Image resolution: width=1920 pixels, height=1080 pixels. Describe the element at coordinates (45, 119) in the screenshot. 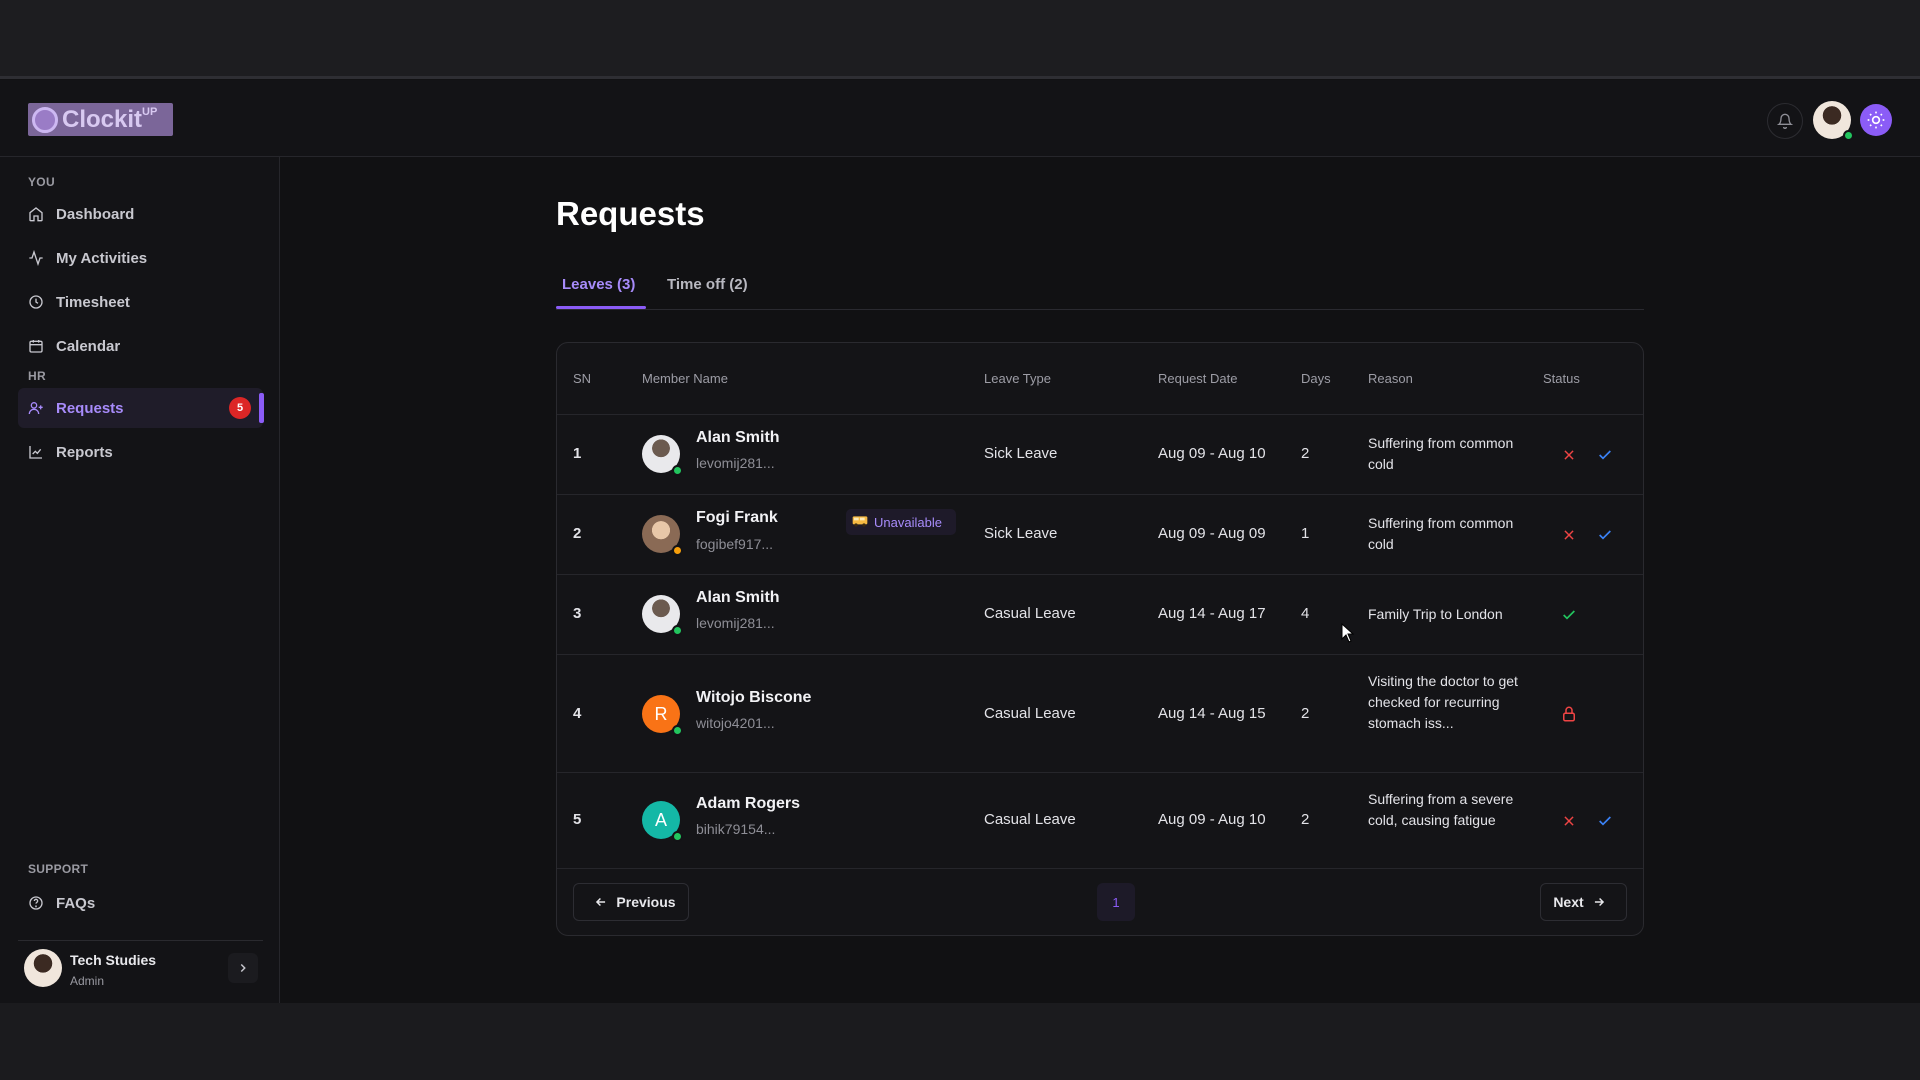

I see `logo-clock-icon` at that location.